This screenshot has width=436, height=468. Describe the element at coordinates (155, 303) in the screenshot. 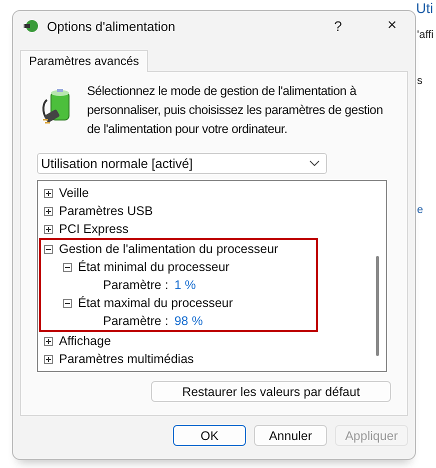

I see `tree-item: État maximal du processeur` at that location.